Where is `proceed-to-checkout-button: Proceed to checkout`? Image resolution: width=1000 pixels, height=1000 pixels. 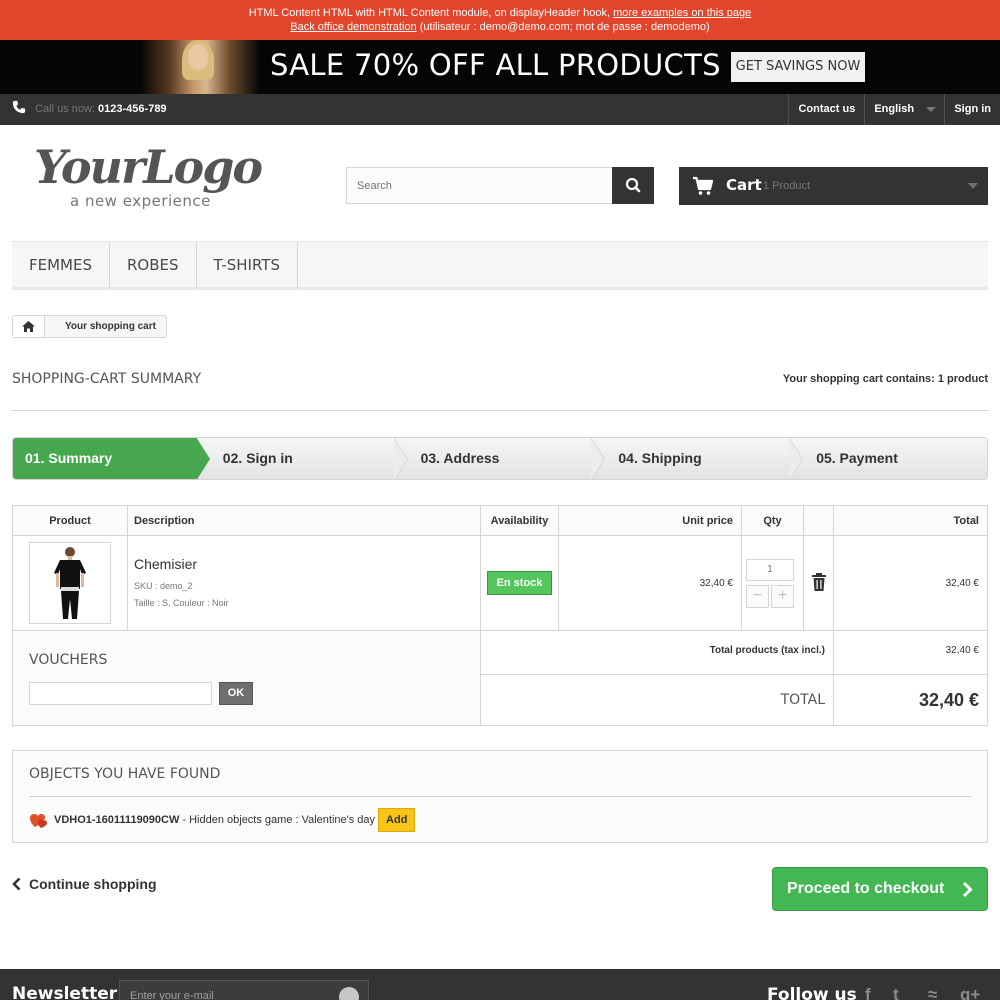
proceed-to-checkout-button: Proceed to checkout is located at coordinates (880, 889).